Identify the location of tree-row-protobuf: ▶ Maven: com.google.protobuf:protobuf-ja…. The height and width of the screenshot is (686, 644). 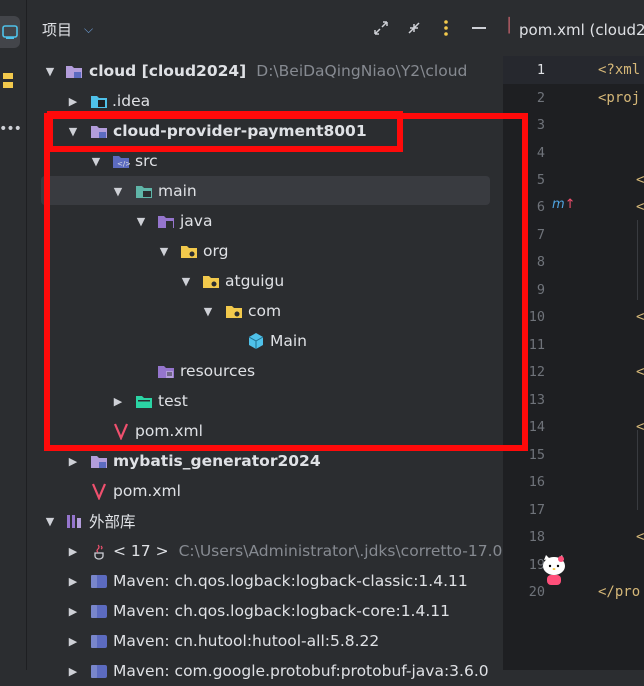
(265, 671).